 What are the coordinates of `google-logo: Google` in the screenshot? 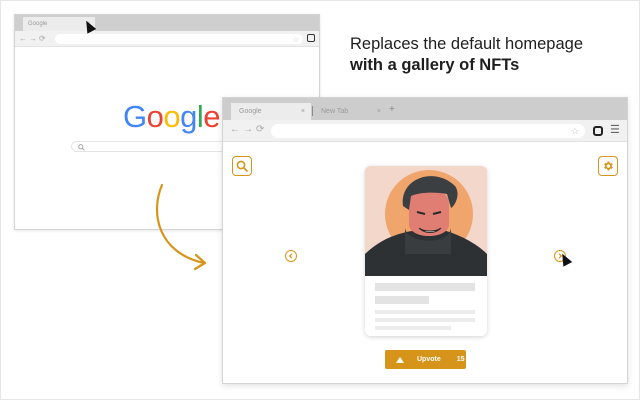 It's located at (172, 117).